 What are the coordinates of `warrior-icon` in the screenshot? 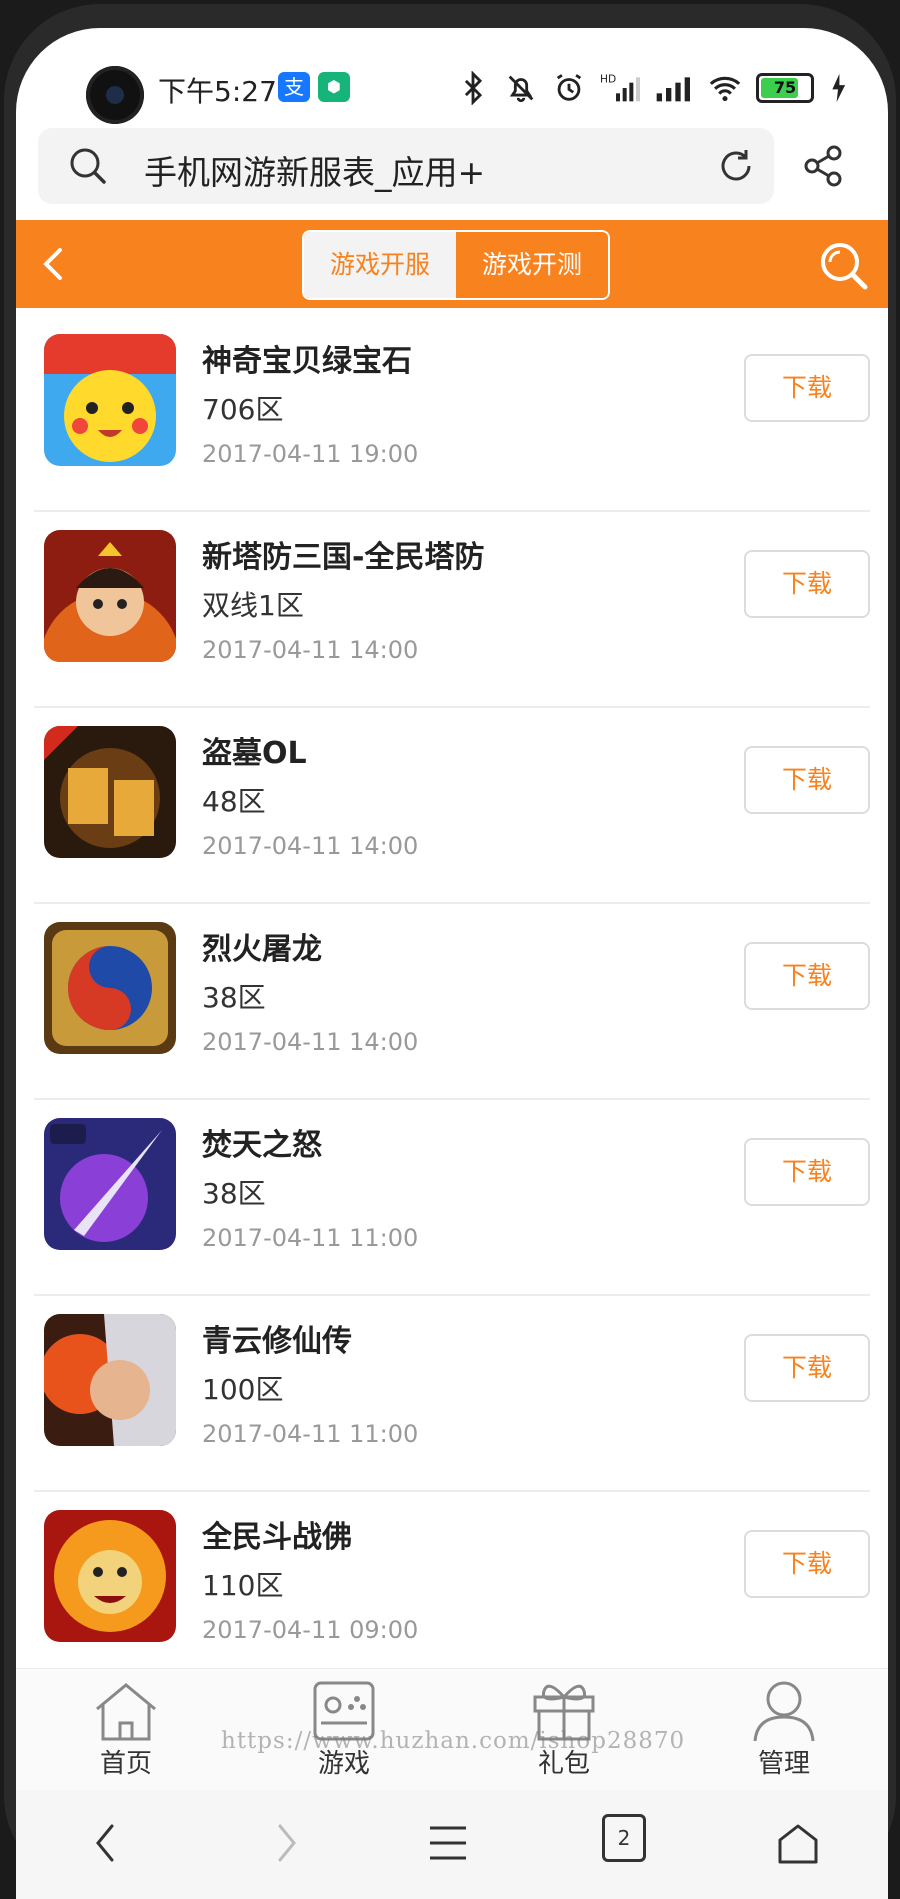 It's located at (110, 596).